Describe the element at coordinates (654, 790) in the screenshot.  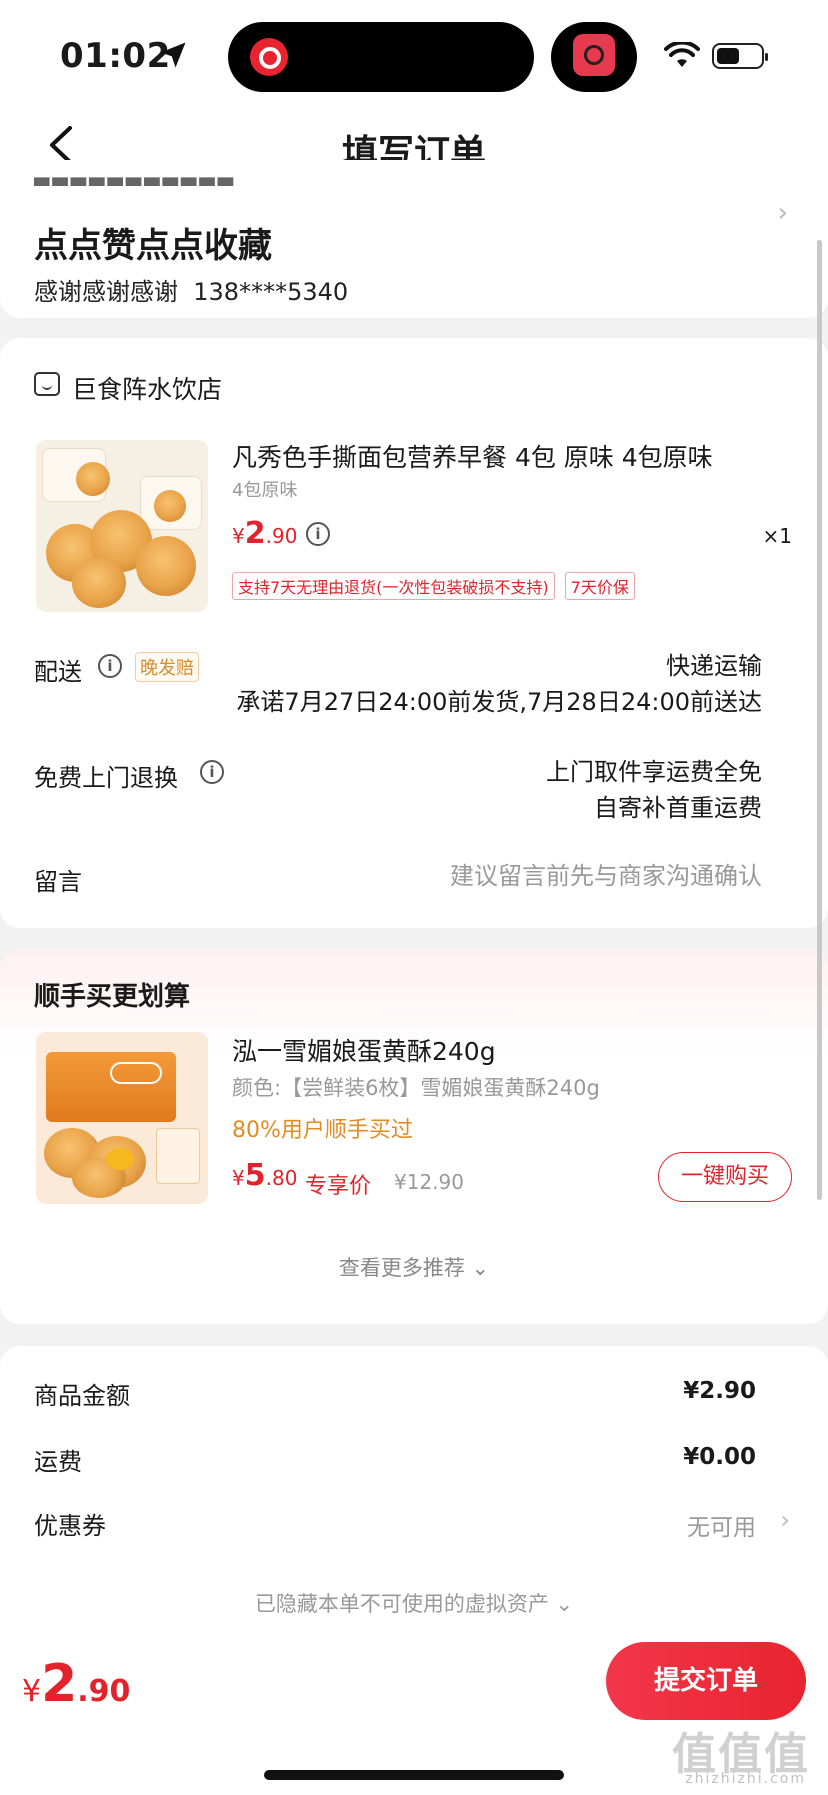
I see `return-detail: 上门取件享运费全免 自寄补首重运费` at that location.